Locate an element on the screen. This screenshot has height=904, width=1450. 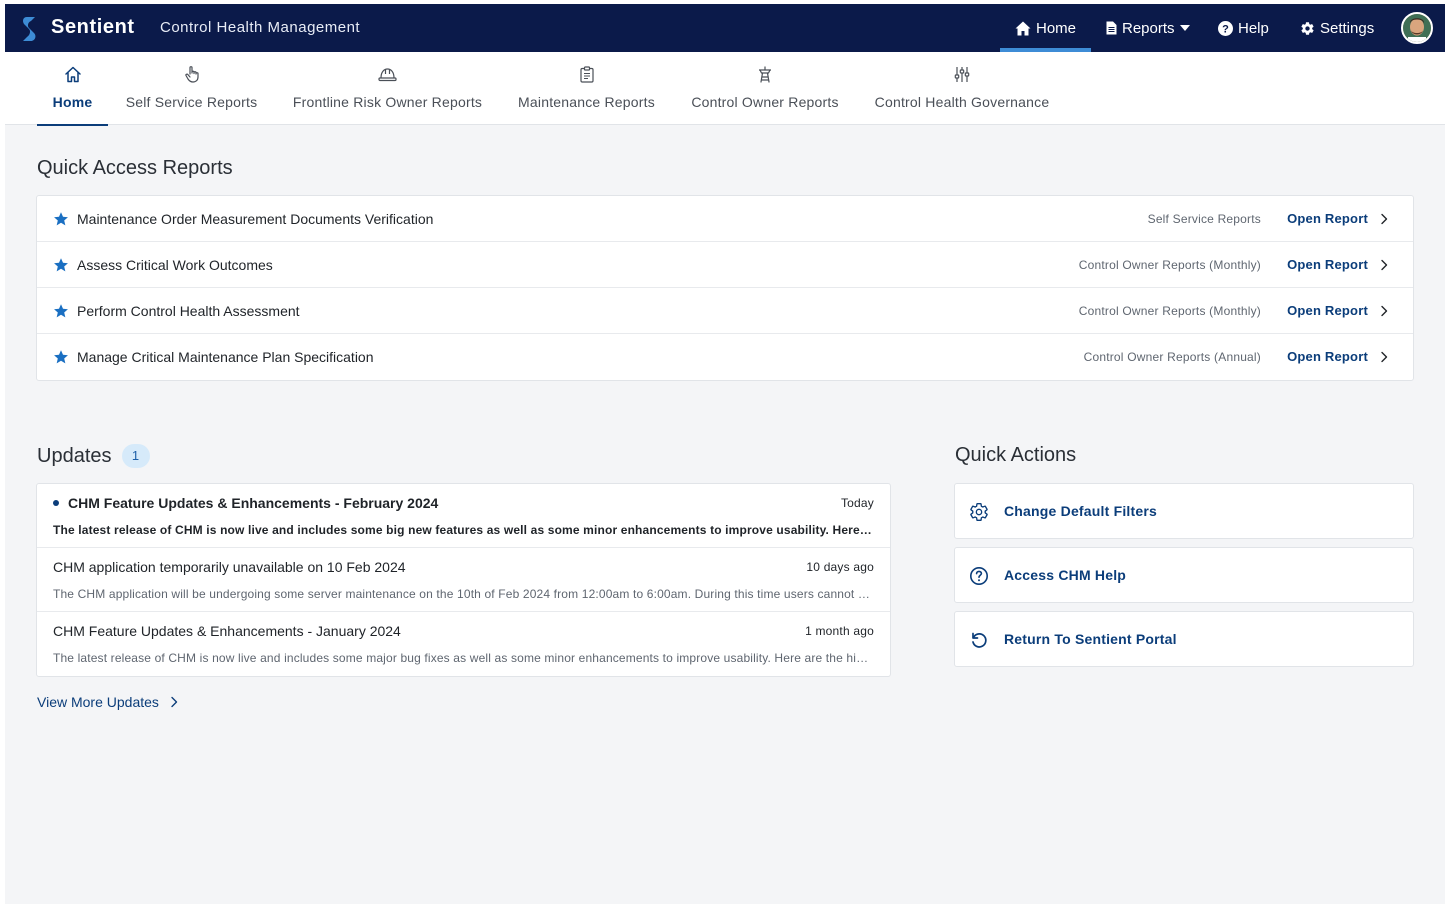
update-time: 10 days ago is located at coordinates (840, 567).